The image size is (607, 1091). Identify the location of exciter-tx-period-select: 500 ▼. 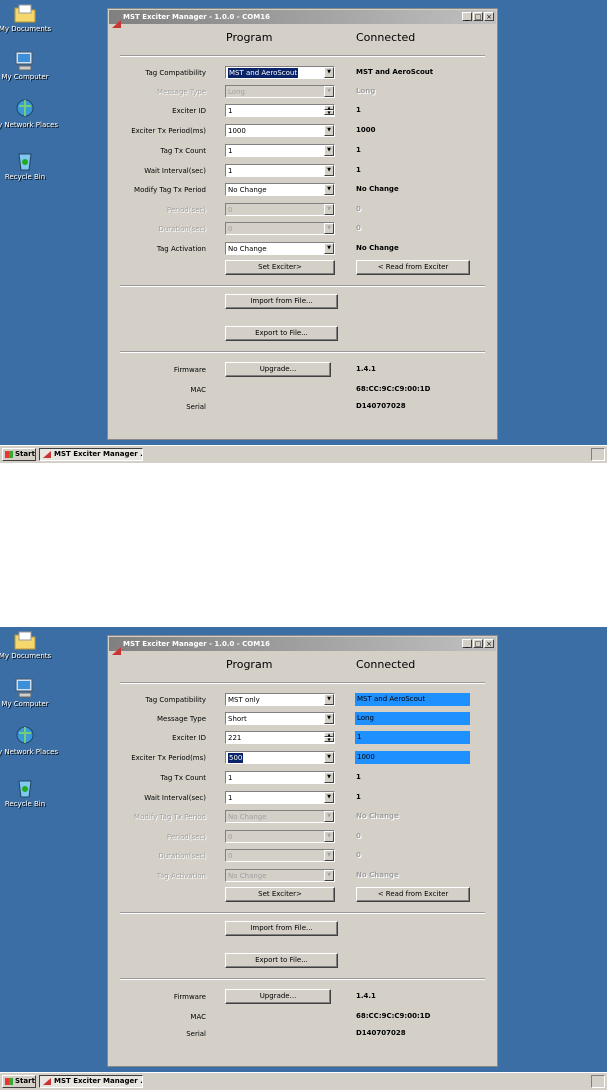
(280, 757).